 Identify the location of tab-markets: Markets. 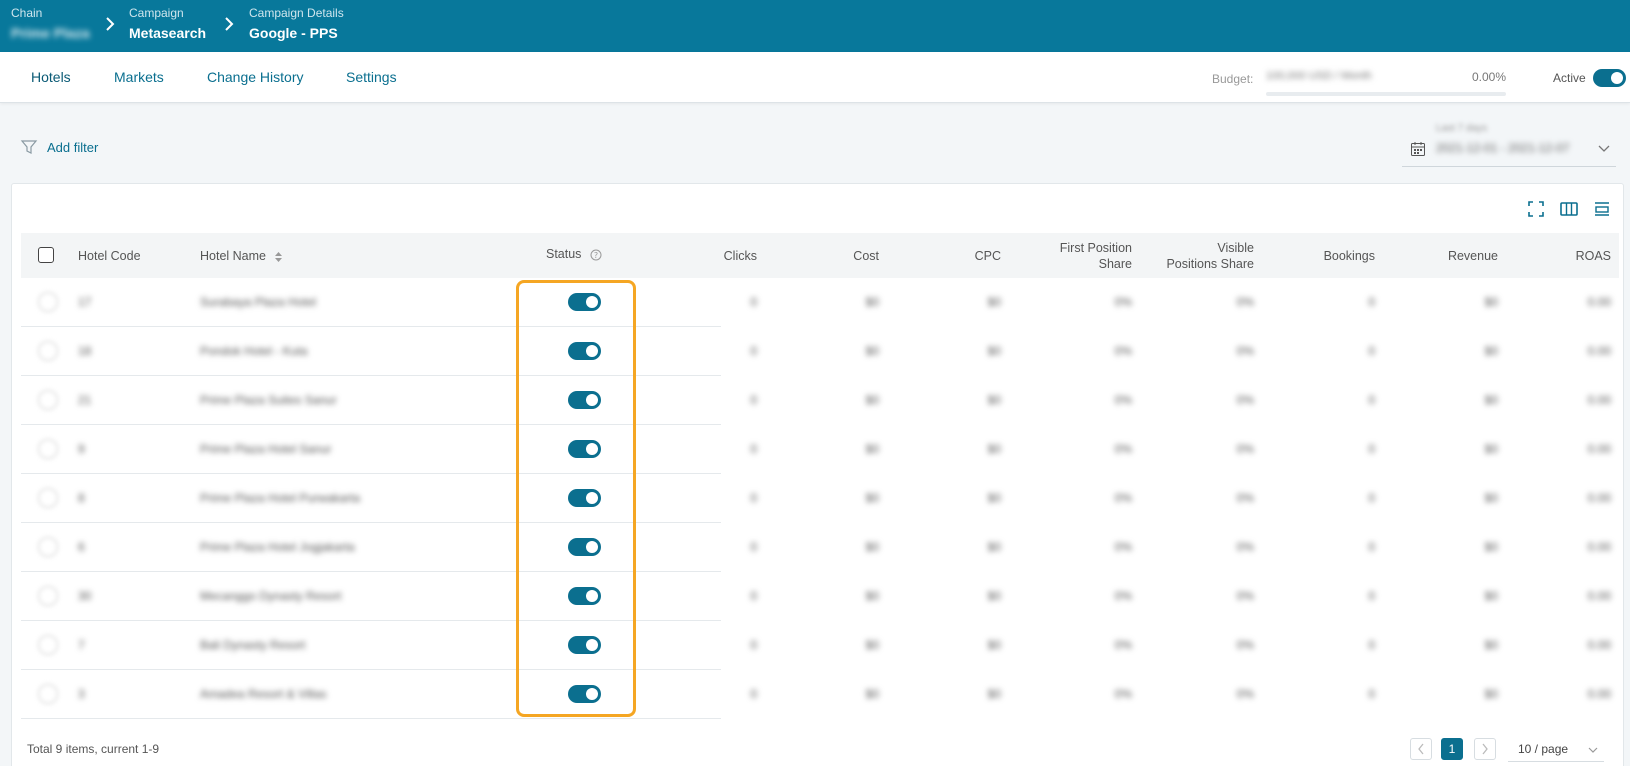
(139, 77).